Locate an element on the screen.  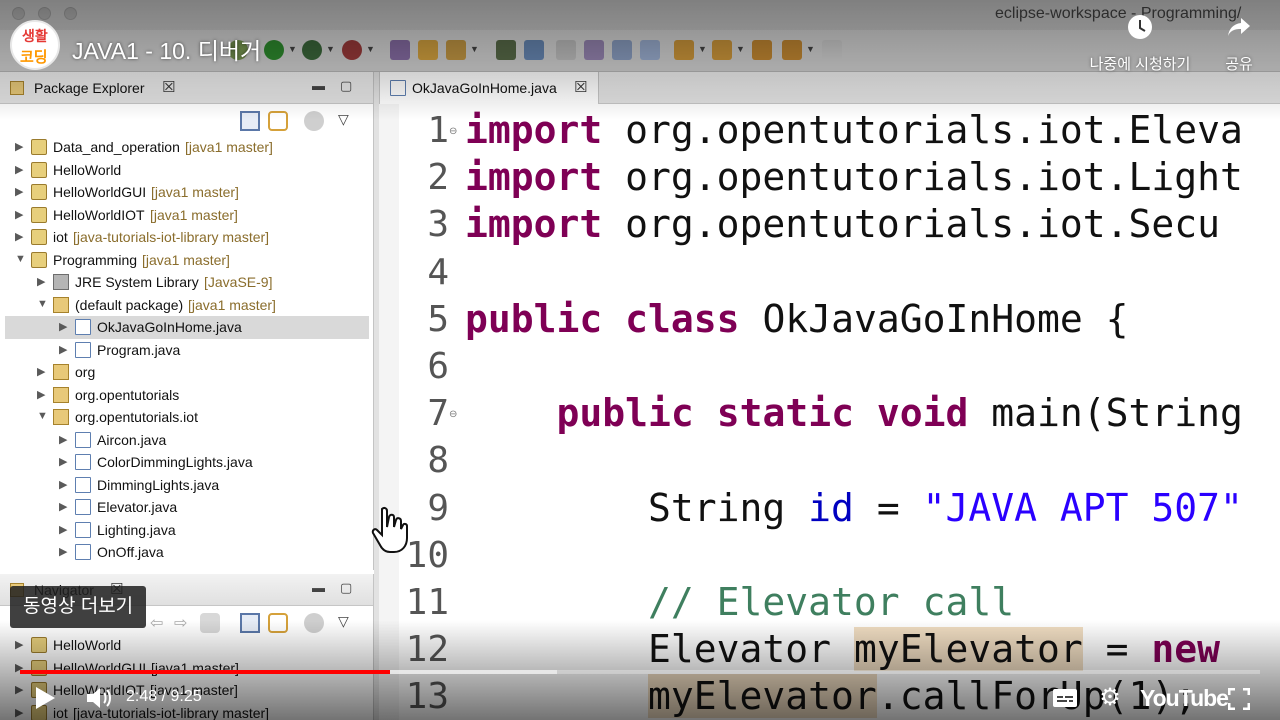
forward-icon is located at coordinates (832, 50).